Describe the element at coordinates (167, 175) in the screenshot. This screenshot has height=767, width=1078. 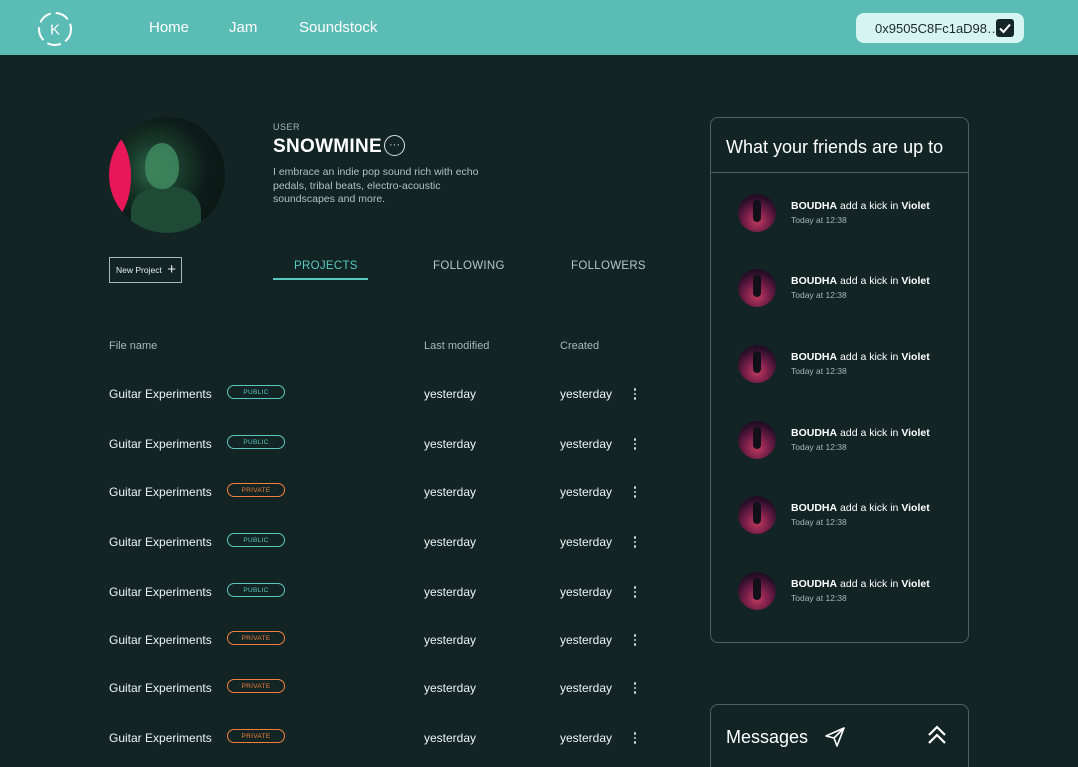
I see `user-avatar` at that location.